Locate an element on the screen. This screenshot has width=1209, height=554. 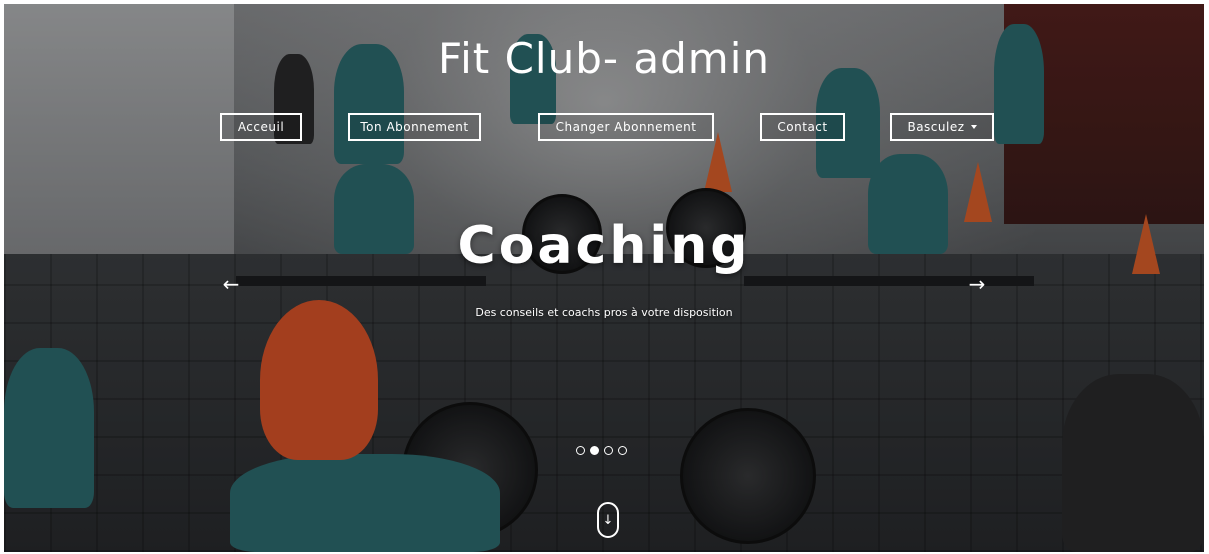
site-title: Fit Club- admin is located at coordinates (604, 58).